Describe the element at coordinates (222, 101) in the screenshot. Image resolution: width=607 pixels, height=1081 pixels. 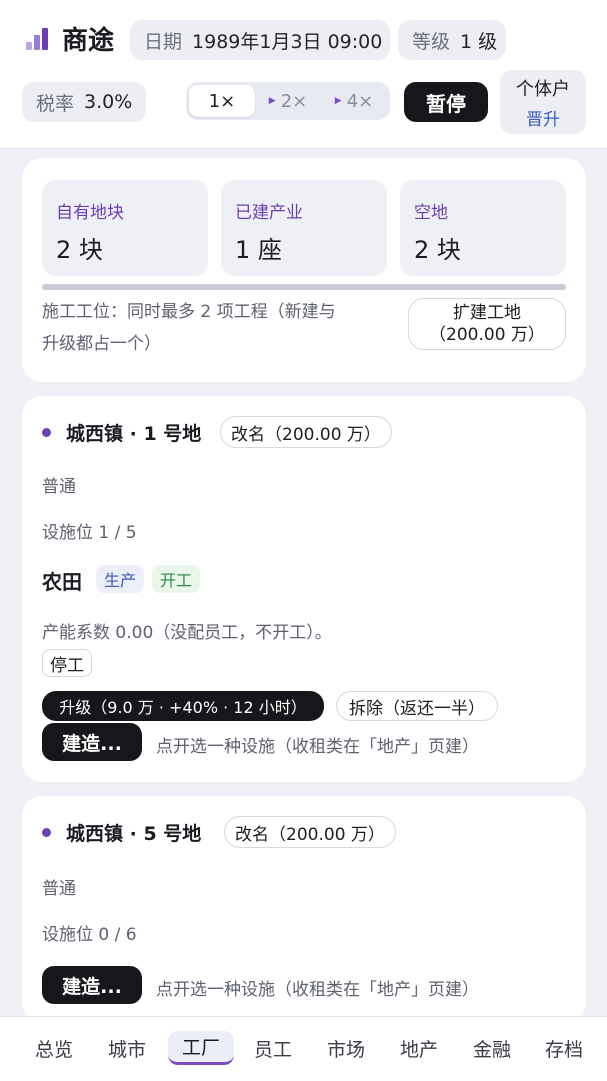
I see `speed-1x-button: 1×` at that location.